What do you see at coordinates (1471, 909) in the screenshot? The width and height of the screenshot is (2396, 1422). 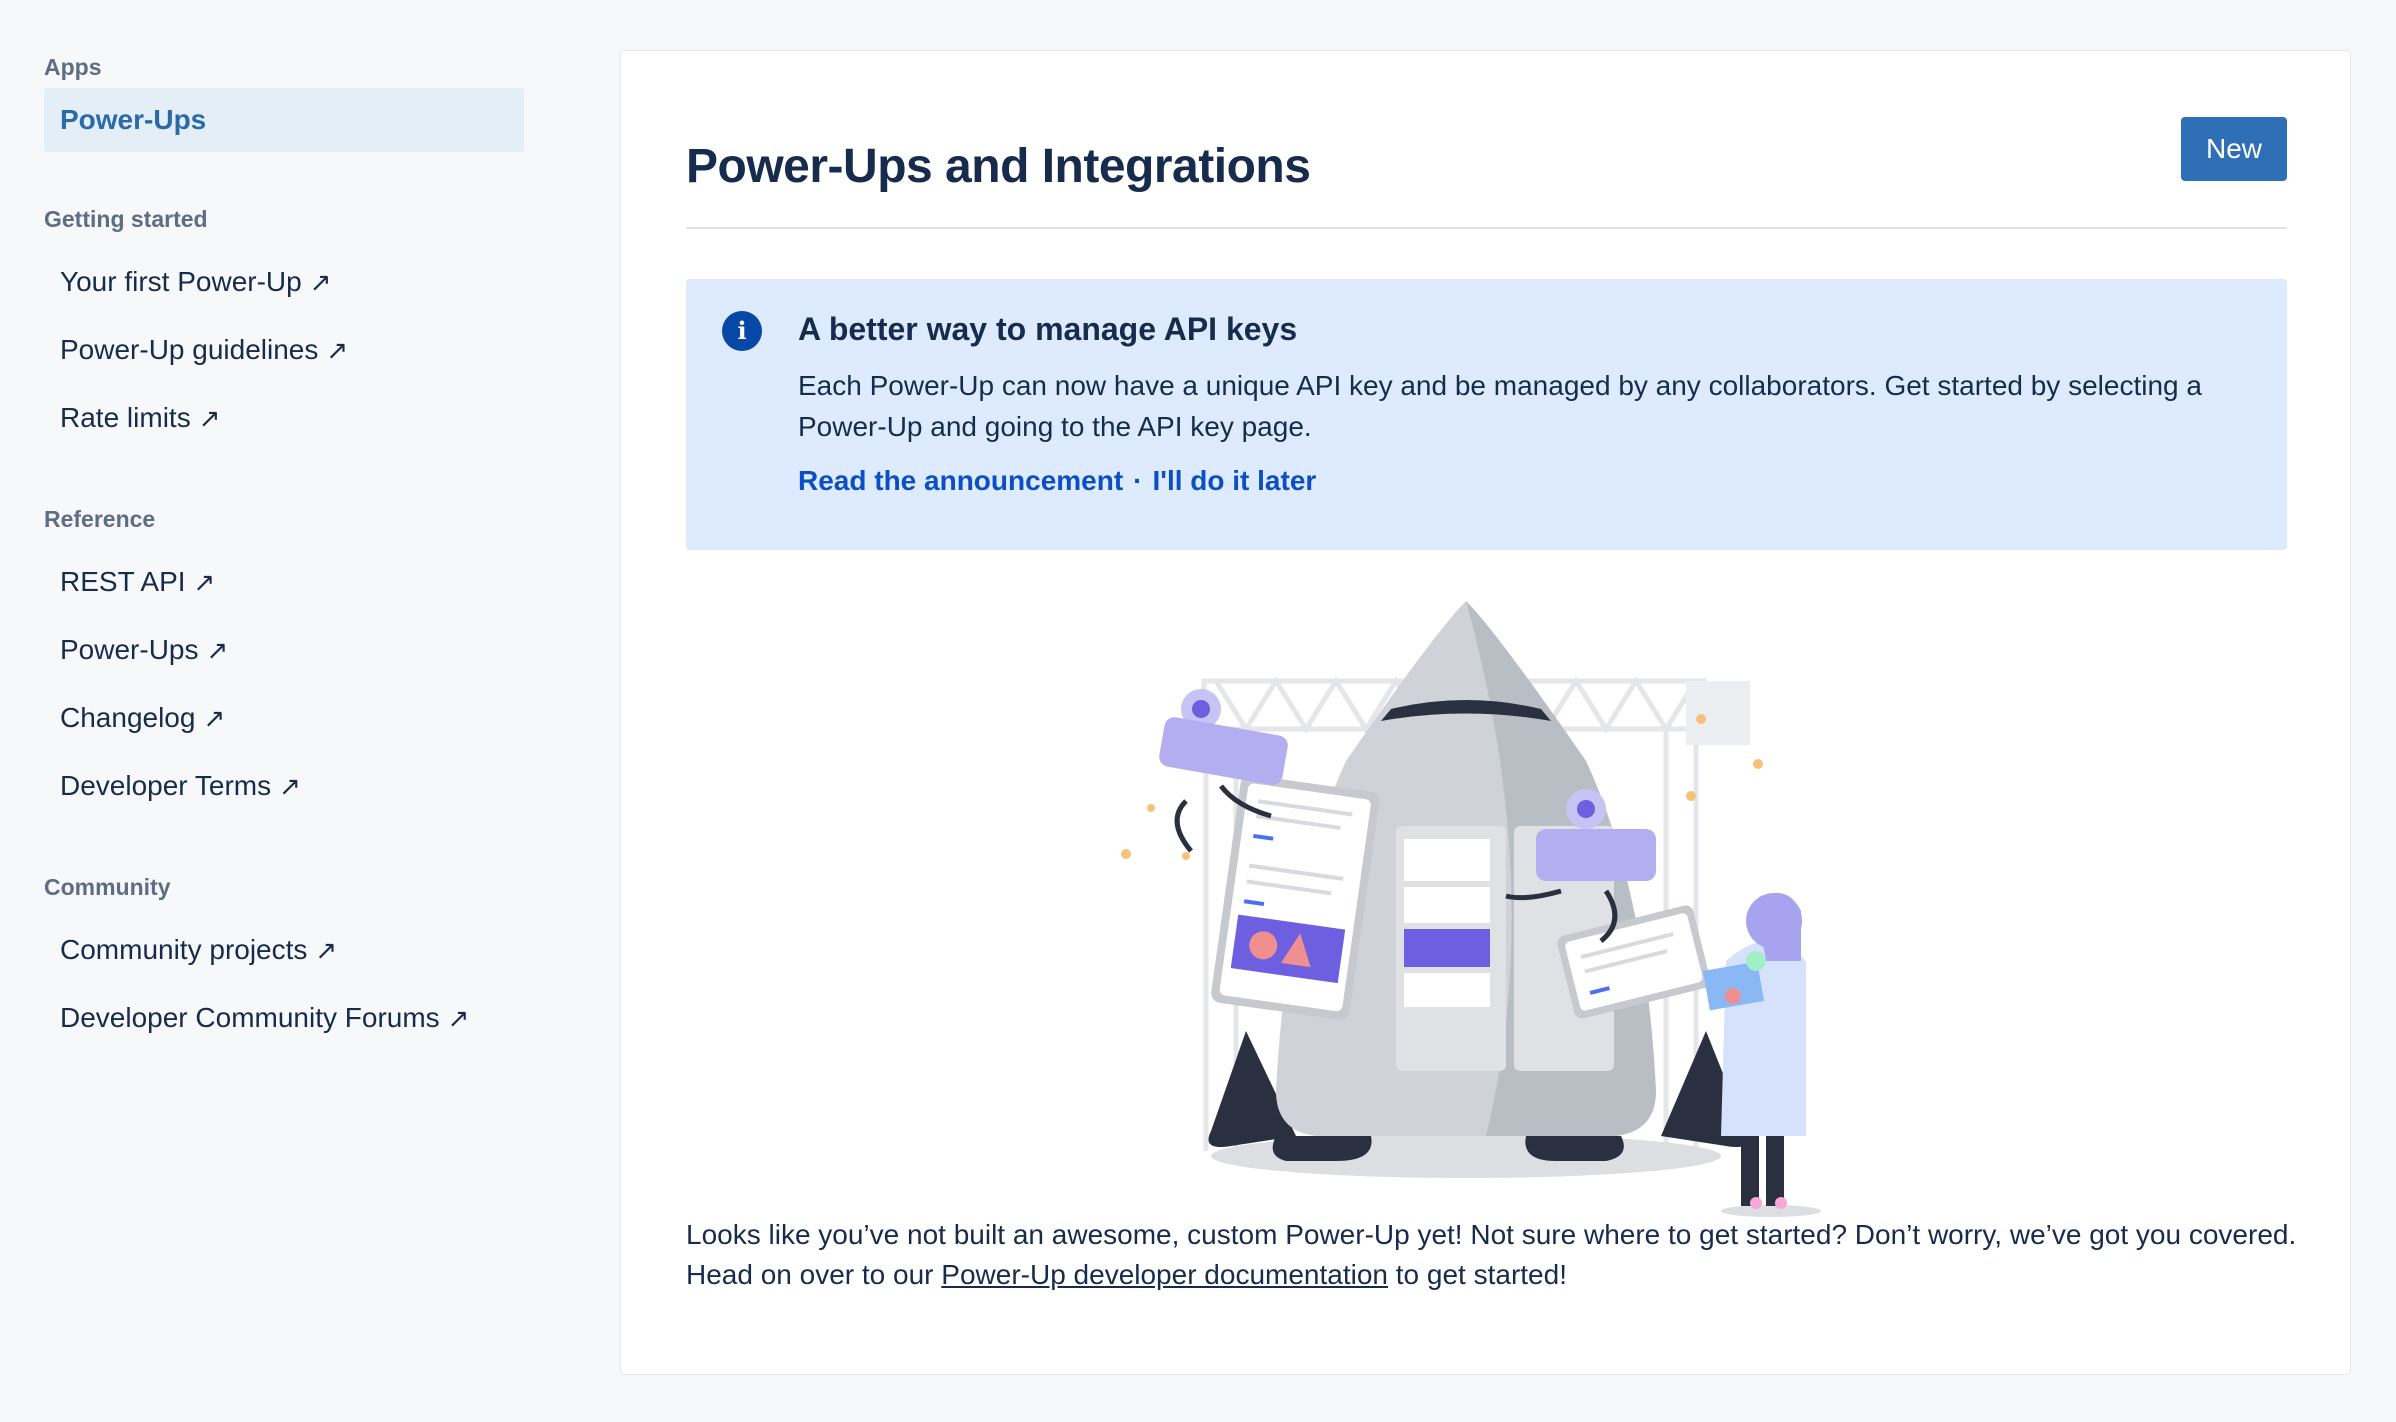 I see `rocket-illustration` at bounding box center [1471, 909].